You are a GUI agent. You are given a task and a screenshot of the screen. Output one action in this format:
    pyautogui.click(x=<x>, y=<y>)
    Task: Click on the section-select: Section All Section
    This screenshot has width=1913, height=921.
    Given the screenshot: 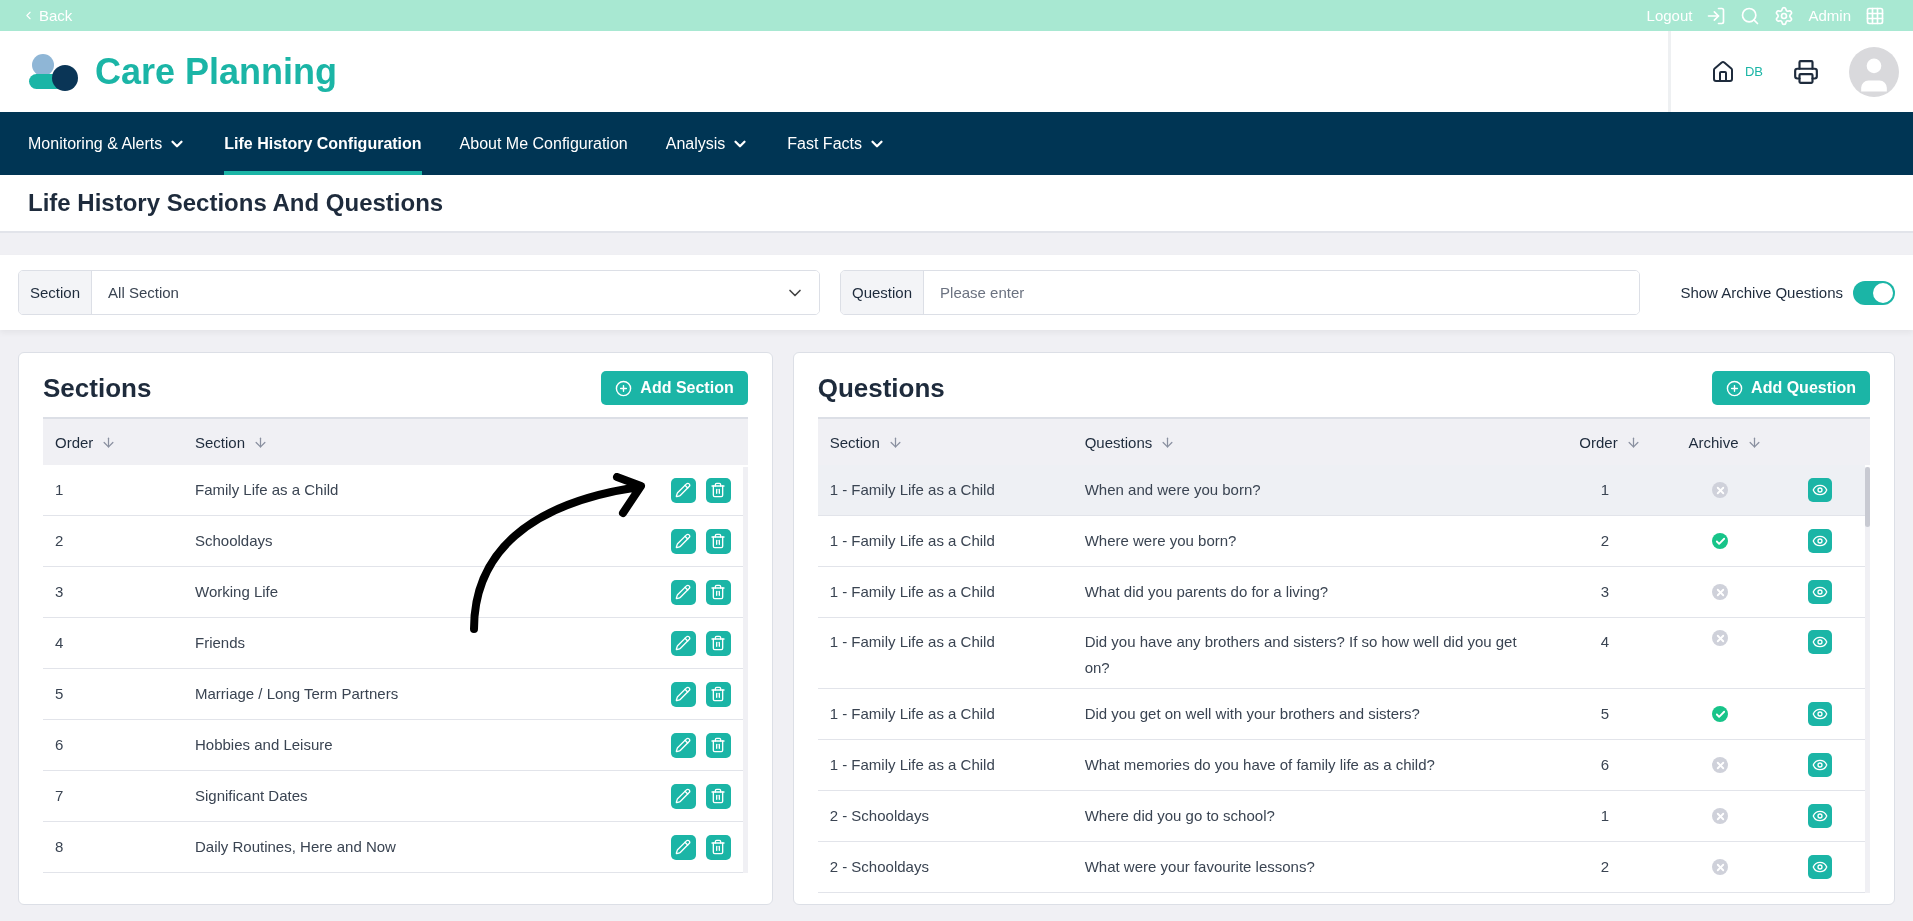 What is the action you would take?
    pyautogui.click(x=419, y=292)
    